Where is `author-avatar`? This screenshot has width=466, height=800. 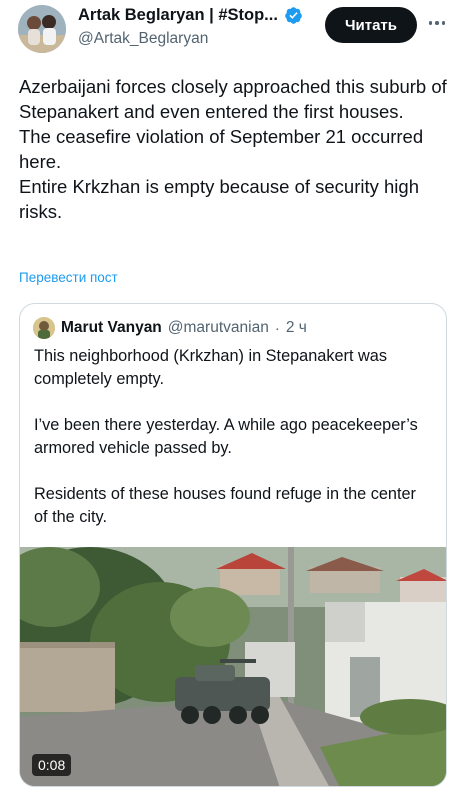 author-avatar is located at coordinates (42, 29).